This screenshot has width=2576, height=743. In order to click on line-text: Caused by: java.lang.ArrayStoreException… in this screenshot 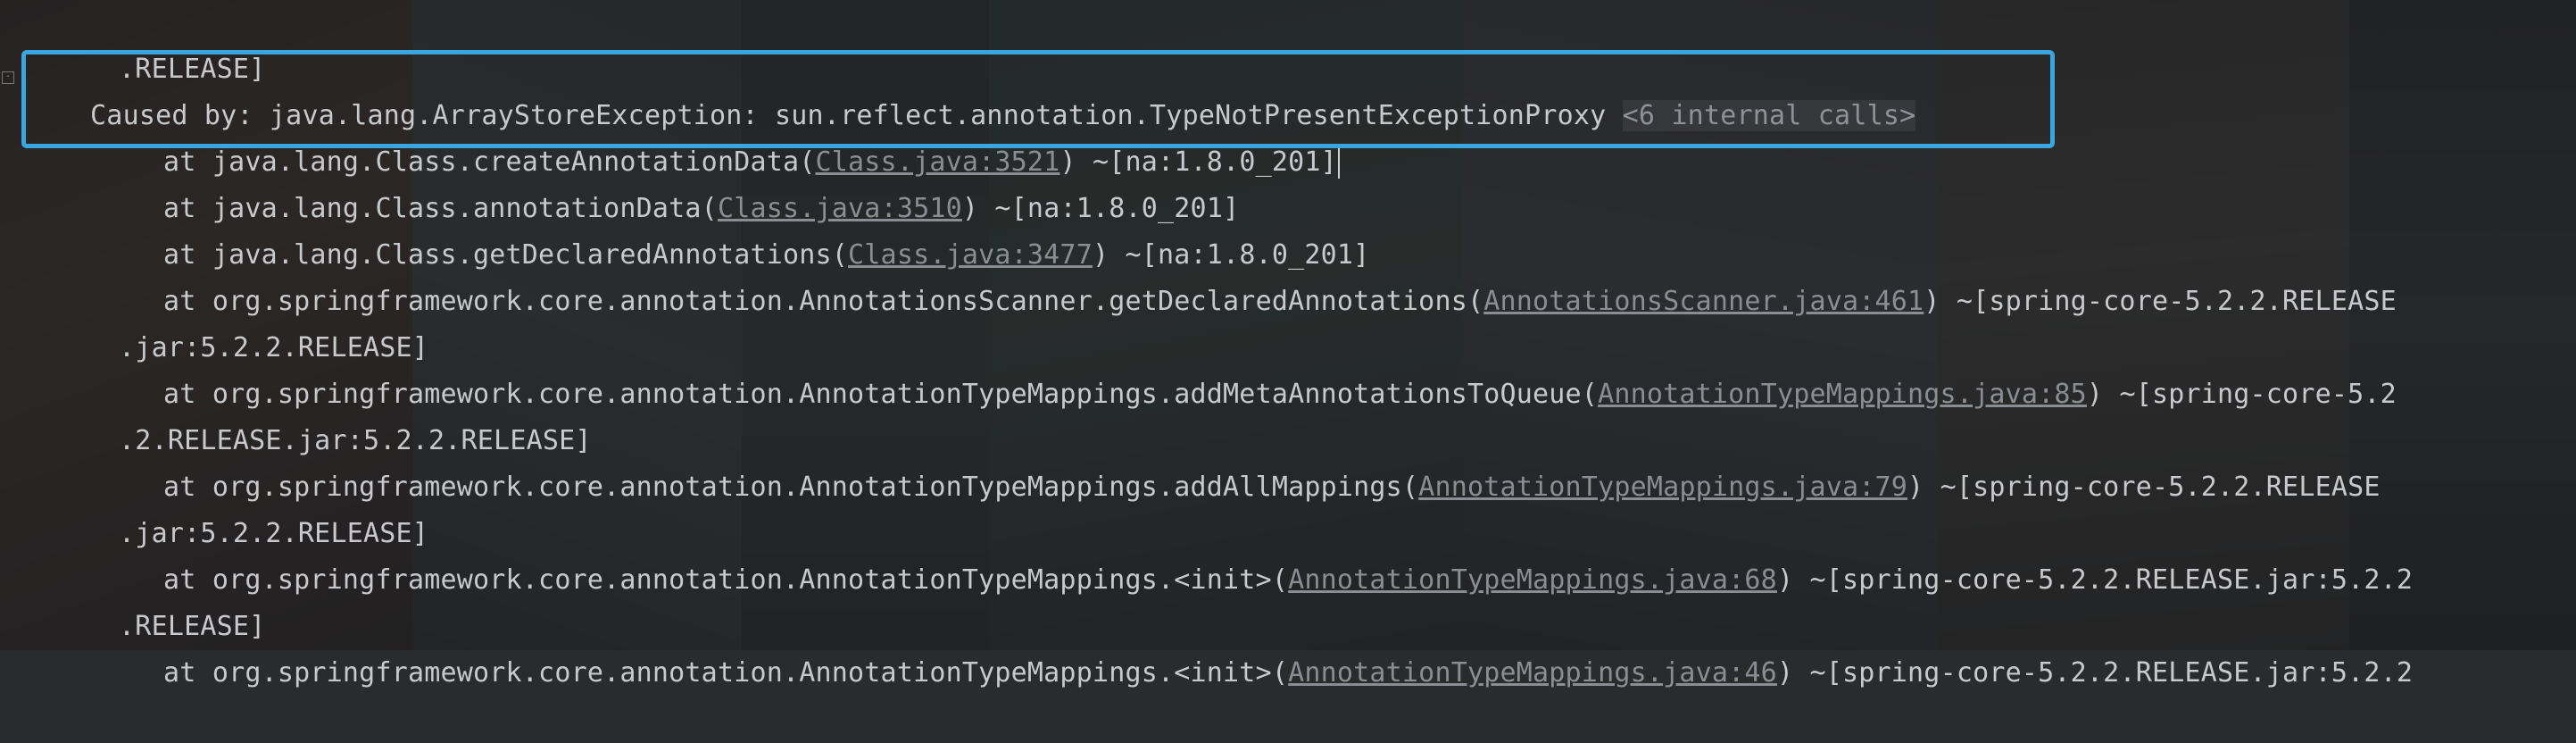, I will do `click(857, 115)`.